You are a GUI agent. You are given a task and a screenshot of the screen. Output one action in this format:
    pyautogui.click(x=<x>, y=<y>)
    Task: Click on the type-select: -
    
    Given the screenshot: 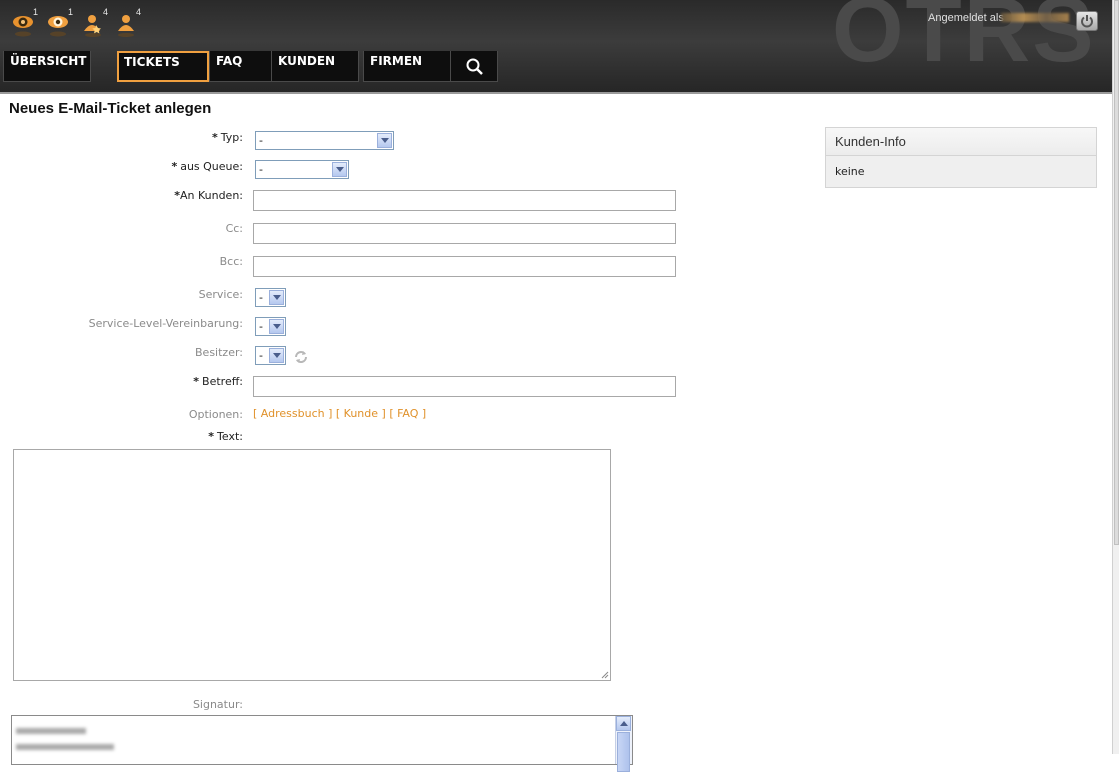 What is the action you would take?
    pyautogui.click(x=324, y=140)
    